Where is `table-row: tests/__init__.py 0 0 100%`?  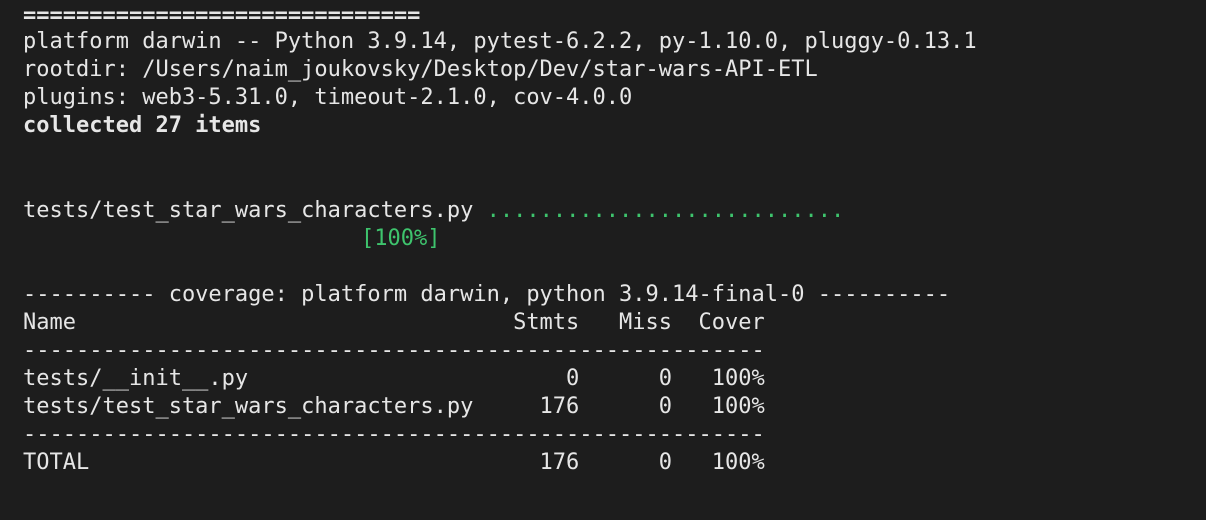 table-row: tests/__init__.py 0 0 100% is located at coordinates (394, 378).